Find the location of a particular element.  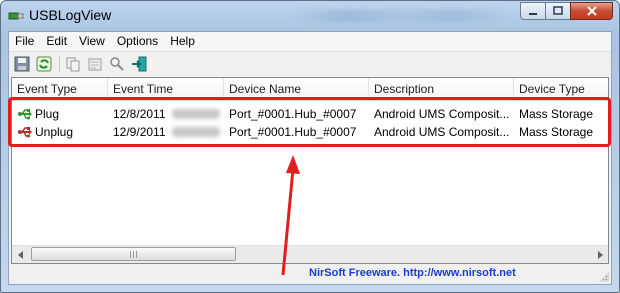

title-bar: USBLogView is located at coordinates (310, 16).